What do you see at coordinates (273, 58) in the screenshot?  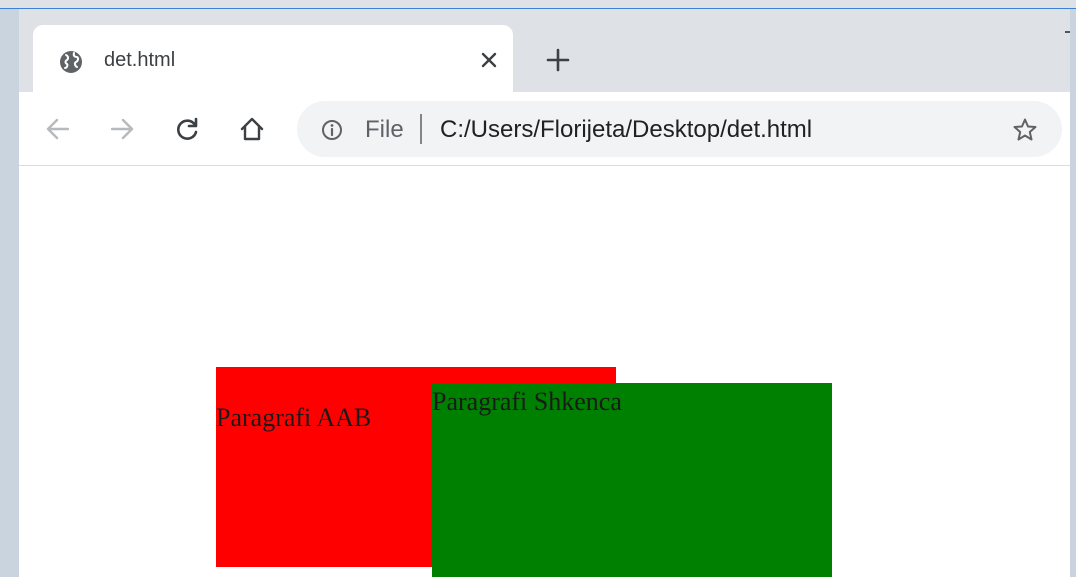 I see `tab-det-html: det.html` at bounding box center [273, 58].